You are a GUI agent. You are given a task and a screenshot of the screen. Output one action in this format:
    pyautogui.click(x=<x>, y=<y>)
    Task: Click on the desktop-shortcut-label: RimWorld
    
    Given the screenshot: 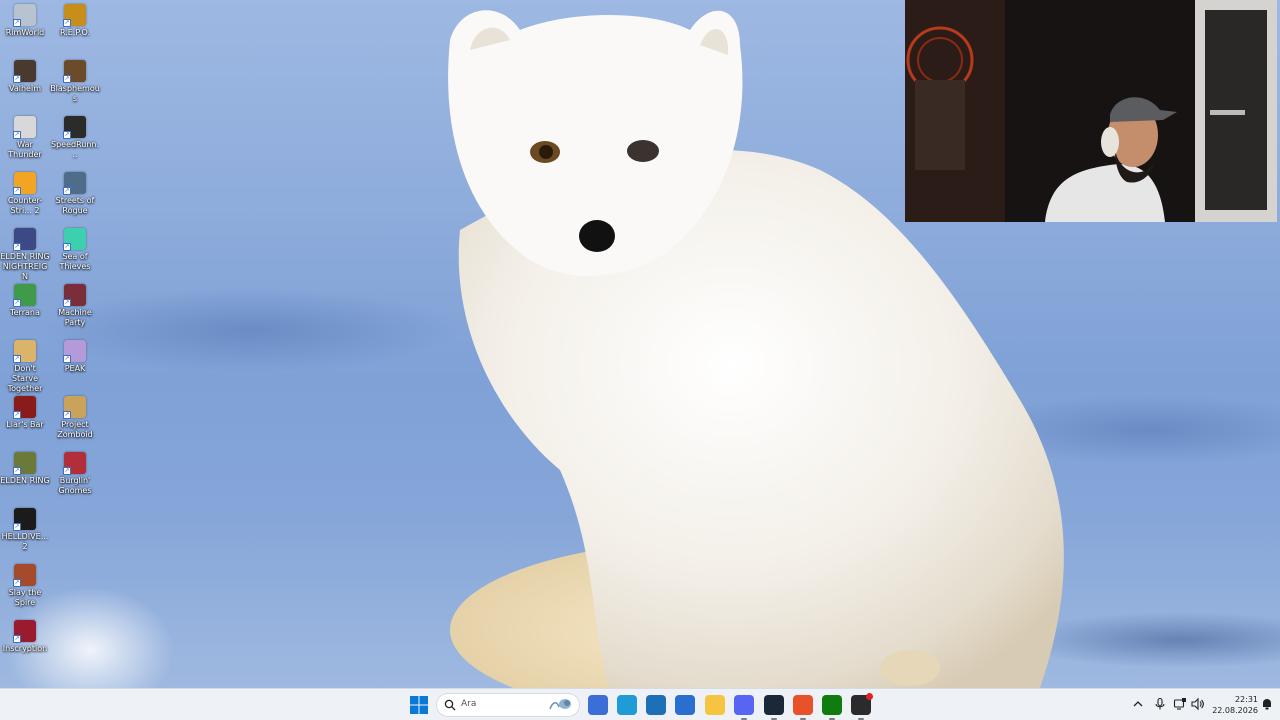 What is the action you would take?
    pyautogui.click(x=25, y=32)
    